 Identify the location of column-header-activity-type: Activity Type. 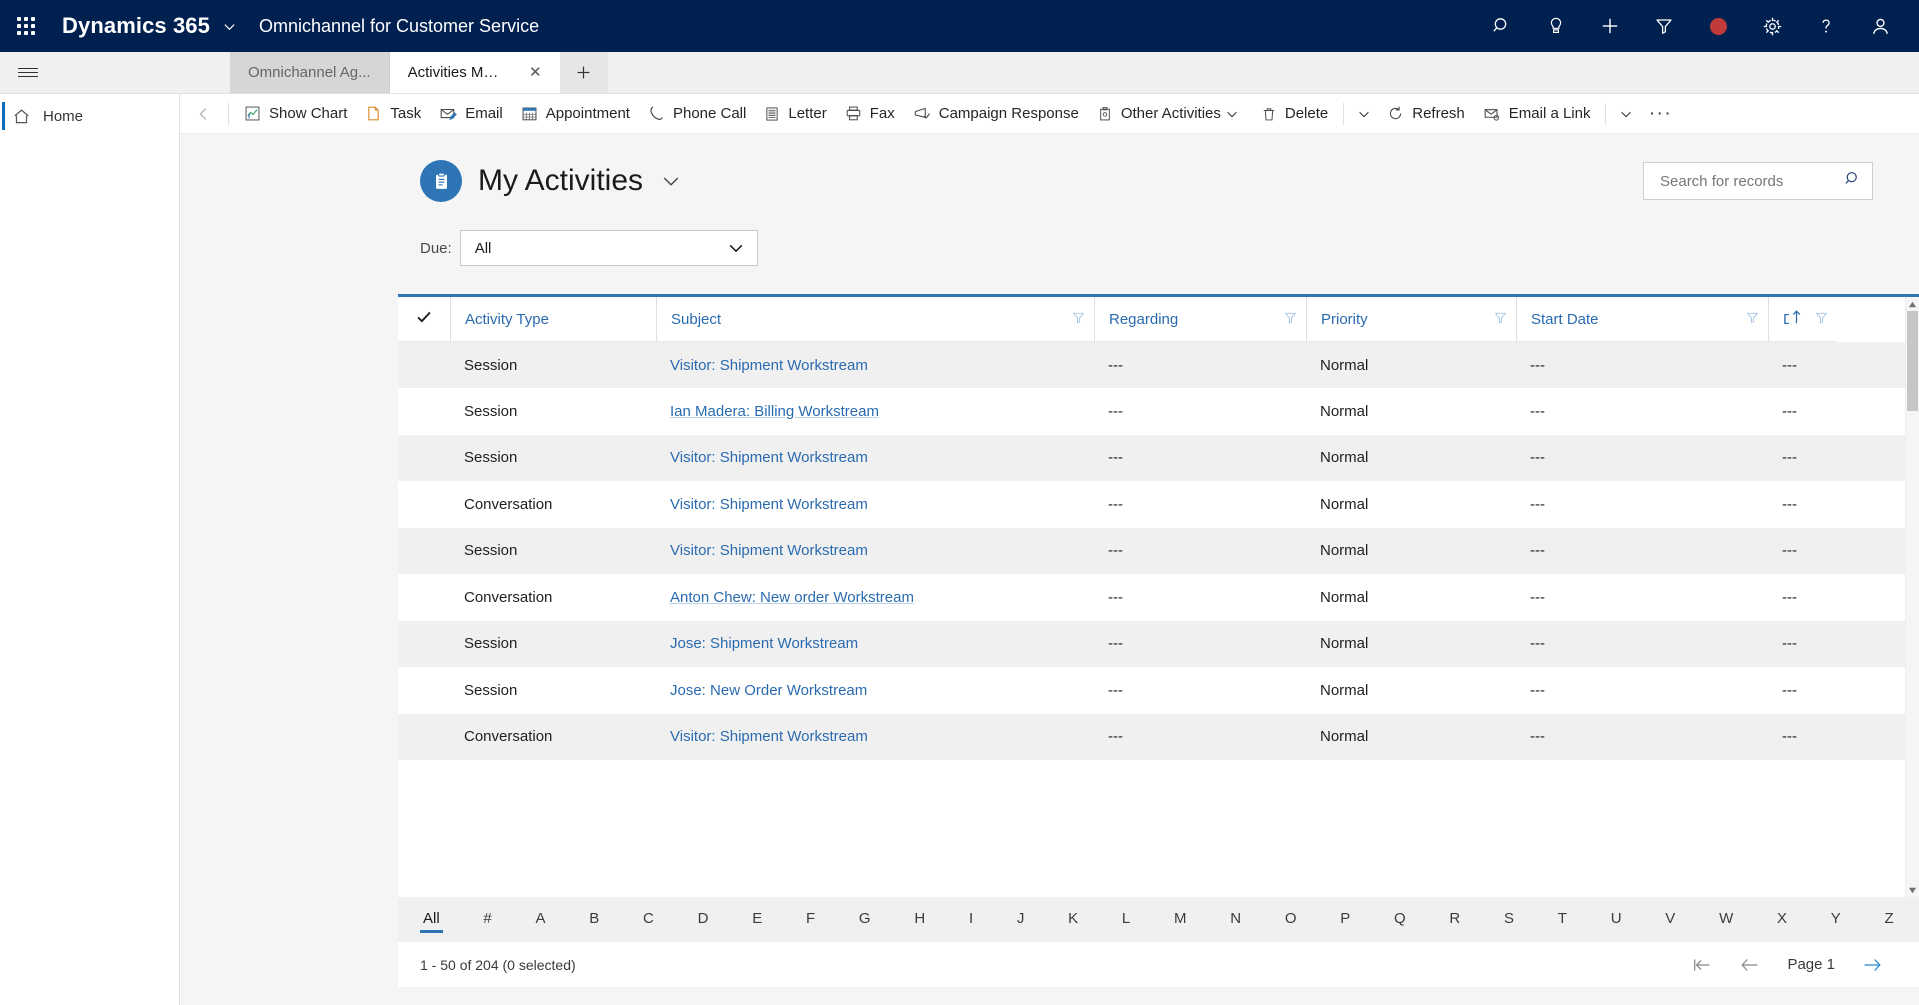
(553, 319).